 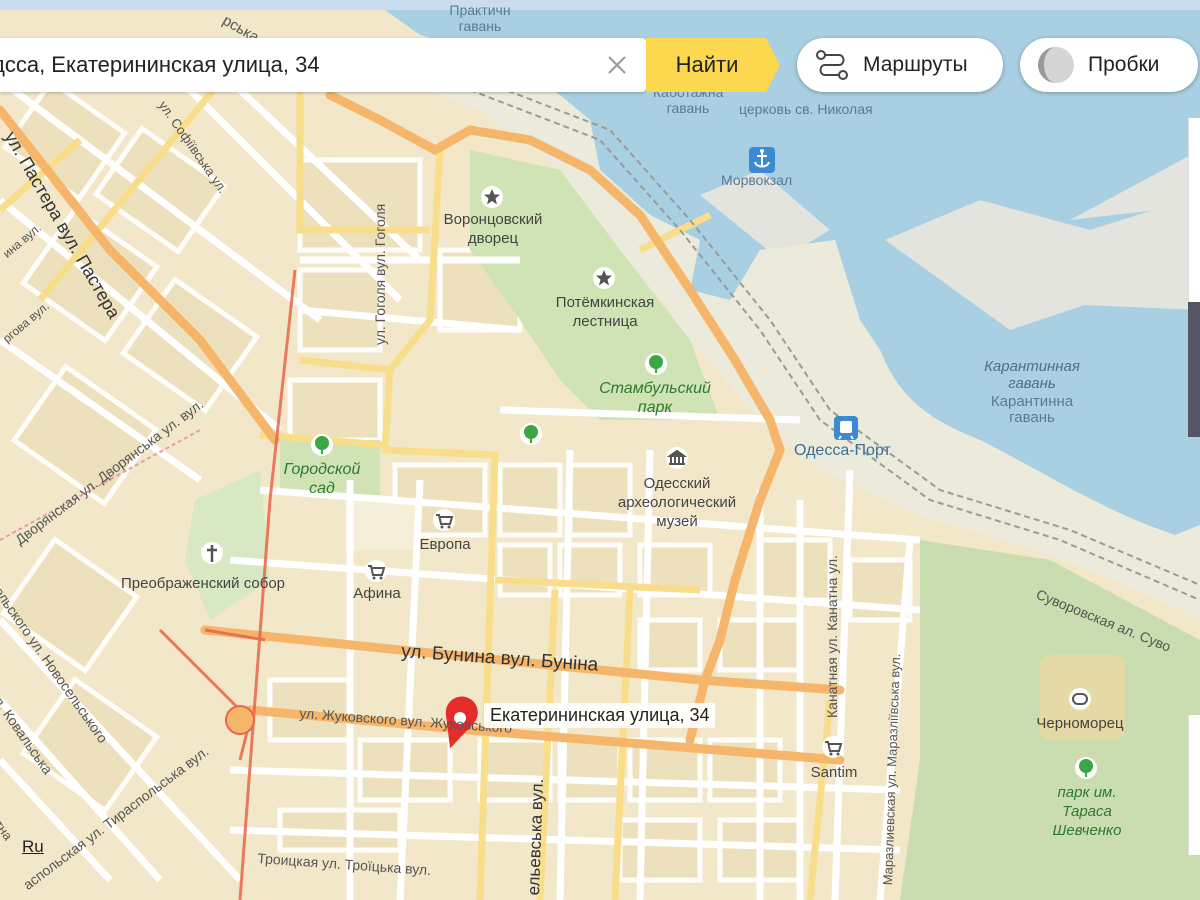 I want to click on route-icon, so click(x=832, y=65).